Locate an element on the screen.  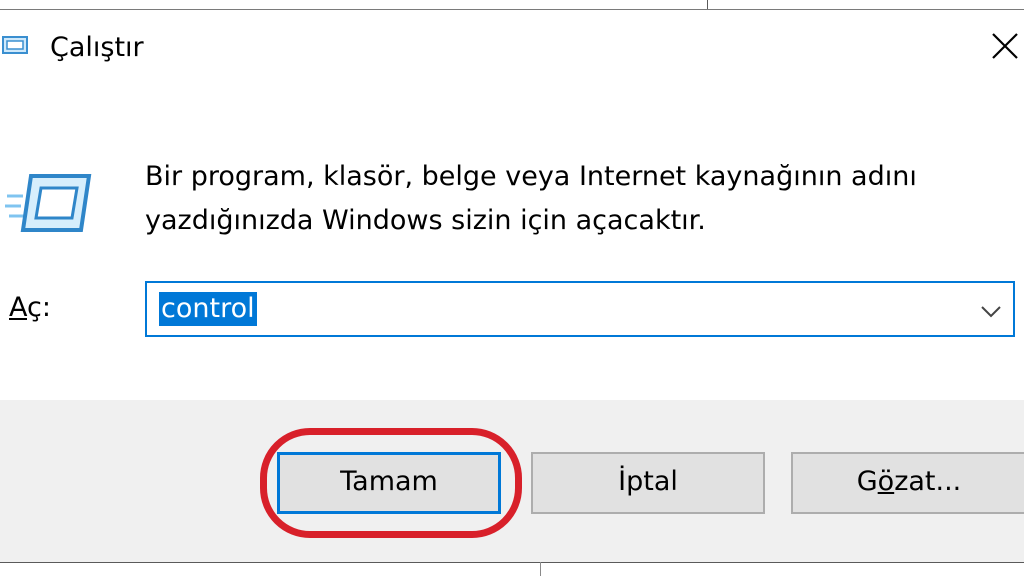
background-window-bottom is located at coordinates (512, 569).